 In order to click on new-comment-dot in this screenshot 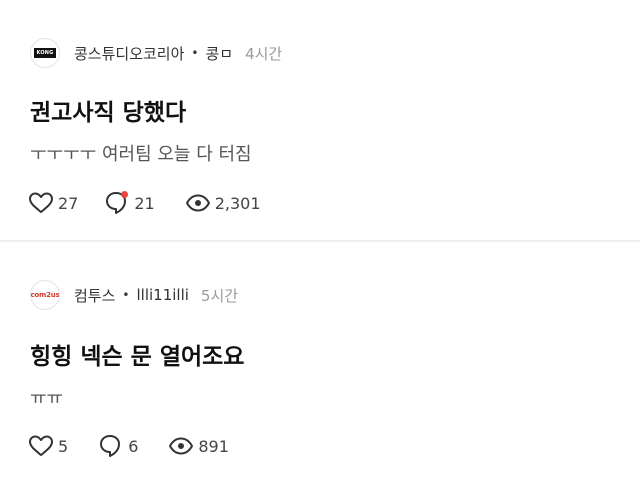, I will do `click(125, 194)`.